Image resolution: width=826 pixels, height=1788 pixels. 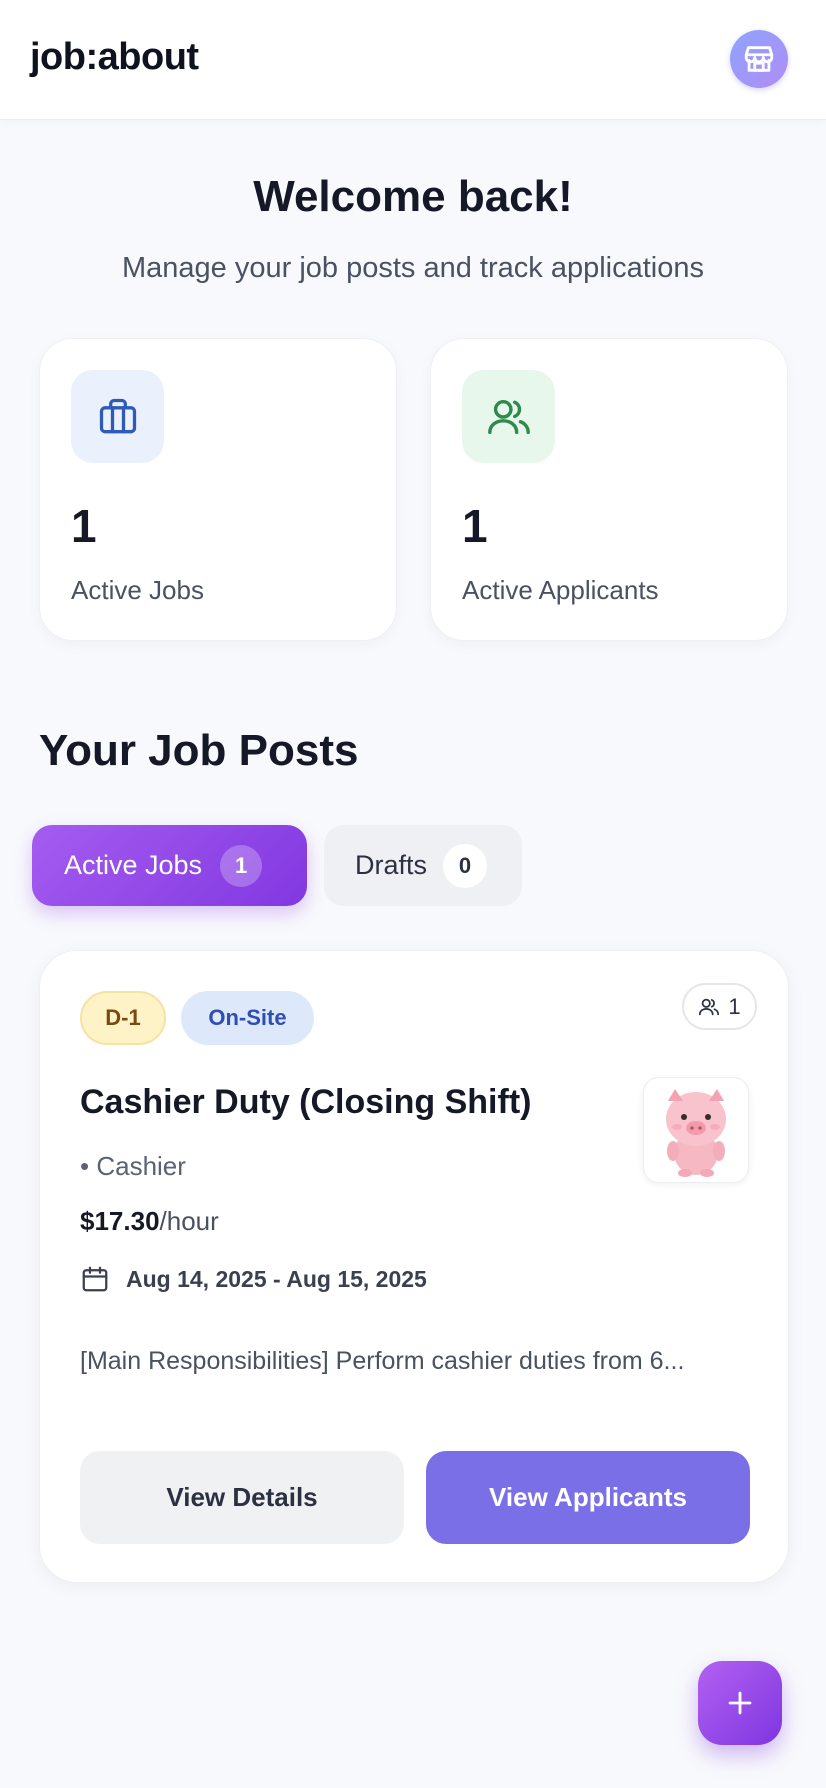 I want to click on job-thumbnail, so click(x=696, y=1130).